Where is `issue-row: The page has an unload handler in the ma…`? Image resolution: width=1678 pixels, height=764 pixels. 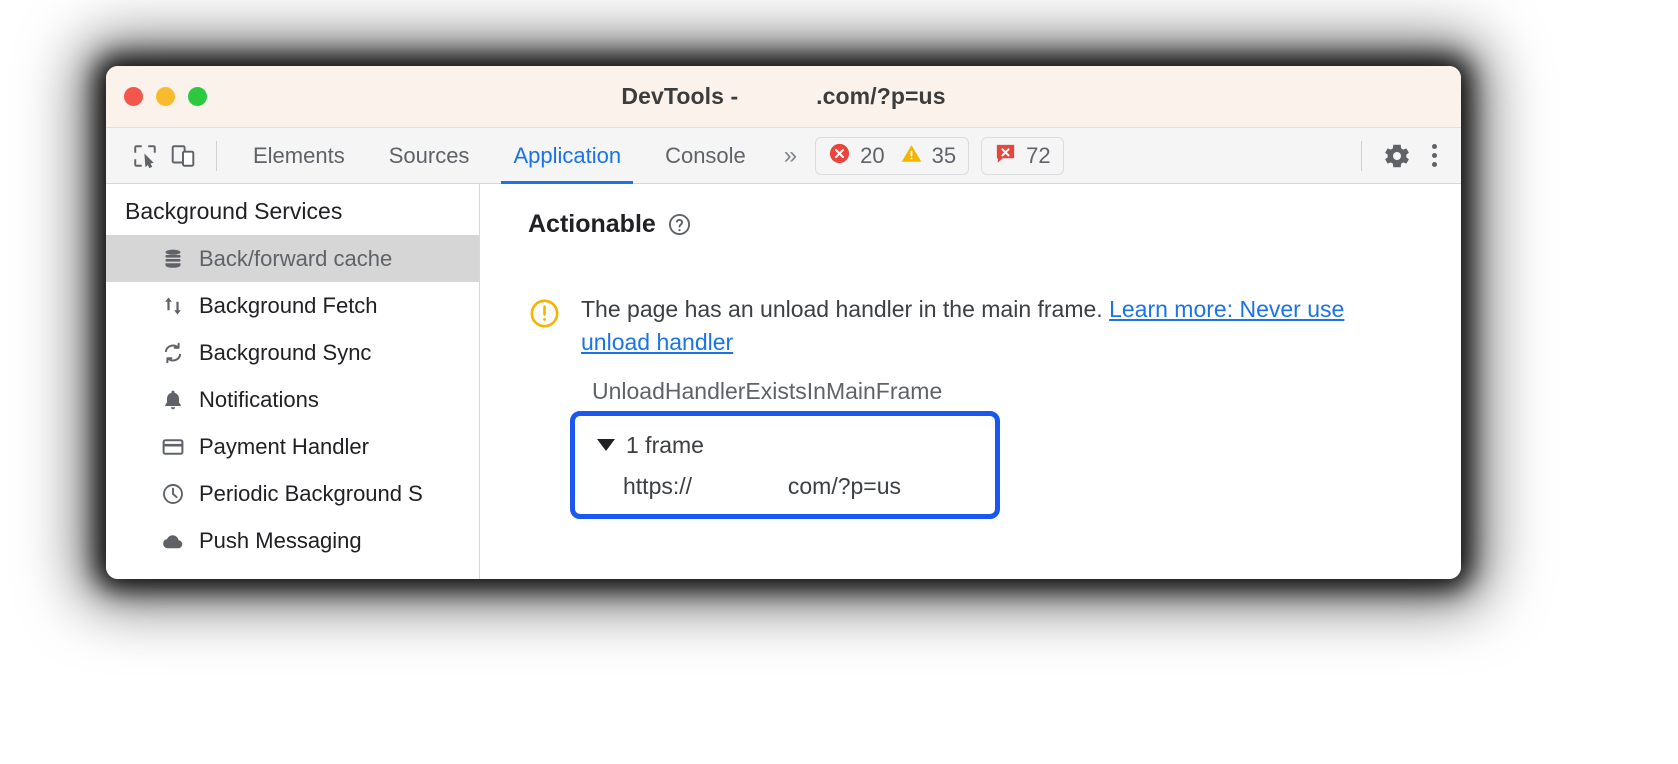
issue-row: The page has an unload handler in the ma… is located at coordinates (994, 326).